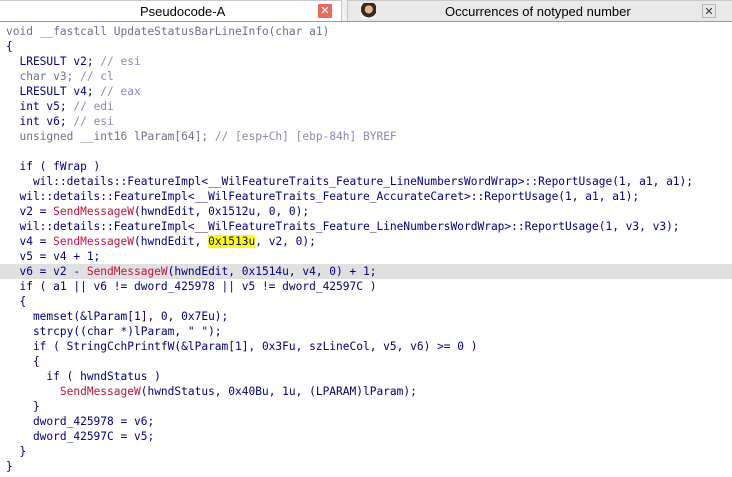  I want to click on code-token: LRESULT v4;, so click(53, 91).